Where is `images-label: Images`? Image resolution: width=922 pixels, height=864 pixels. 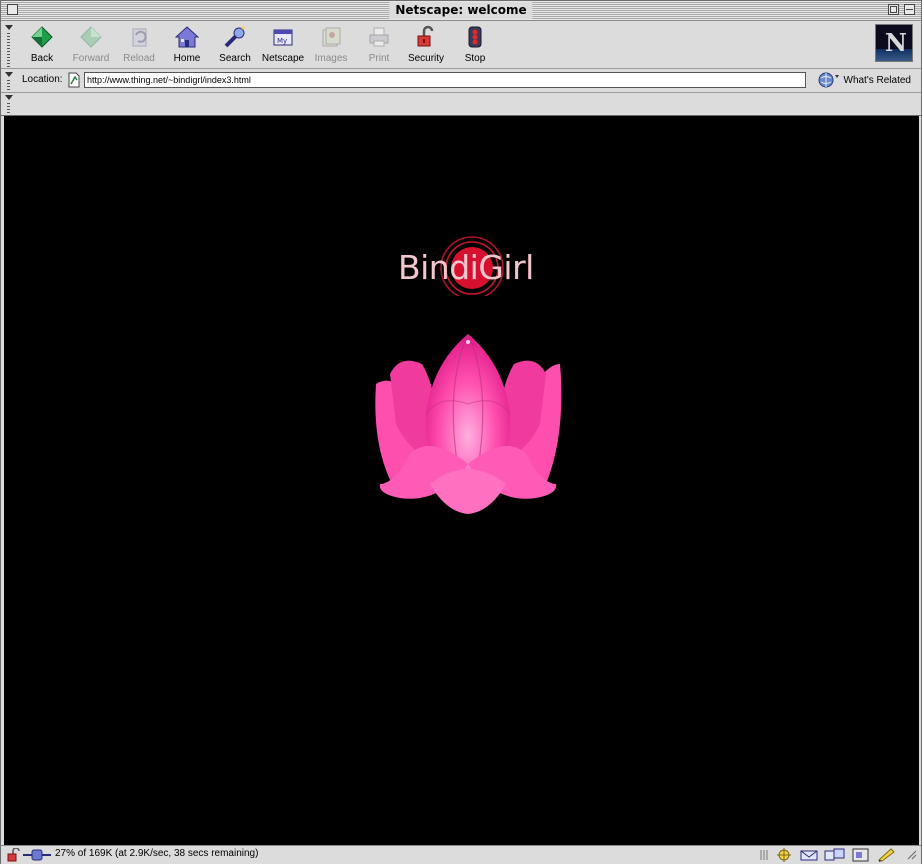
images-label: Images is located at coordinates (331, 58).